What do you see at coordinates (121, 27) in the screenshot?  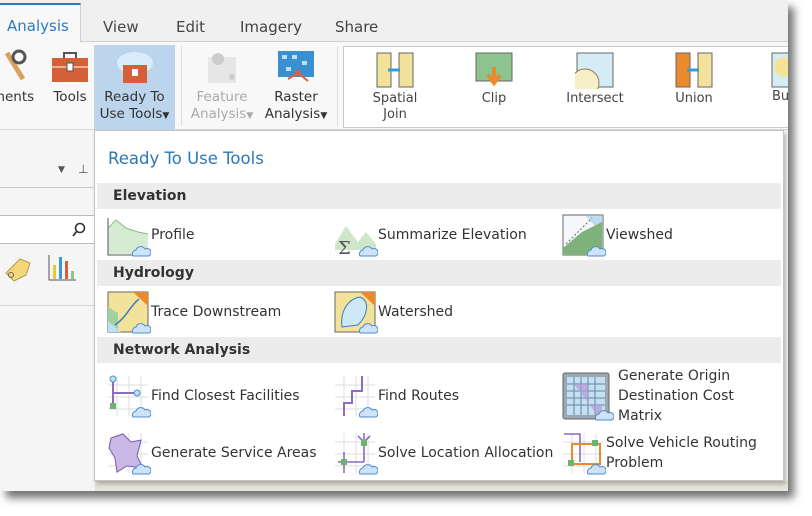 I see `tab-view: View` at bounding box center [121, 27].